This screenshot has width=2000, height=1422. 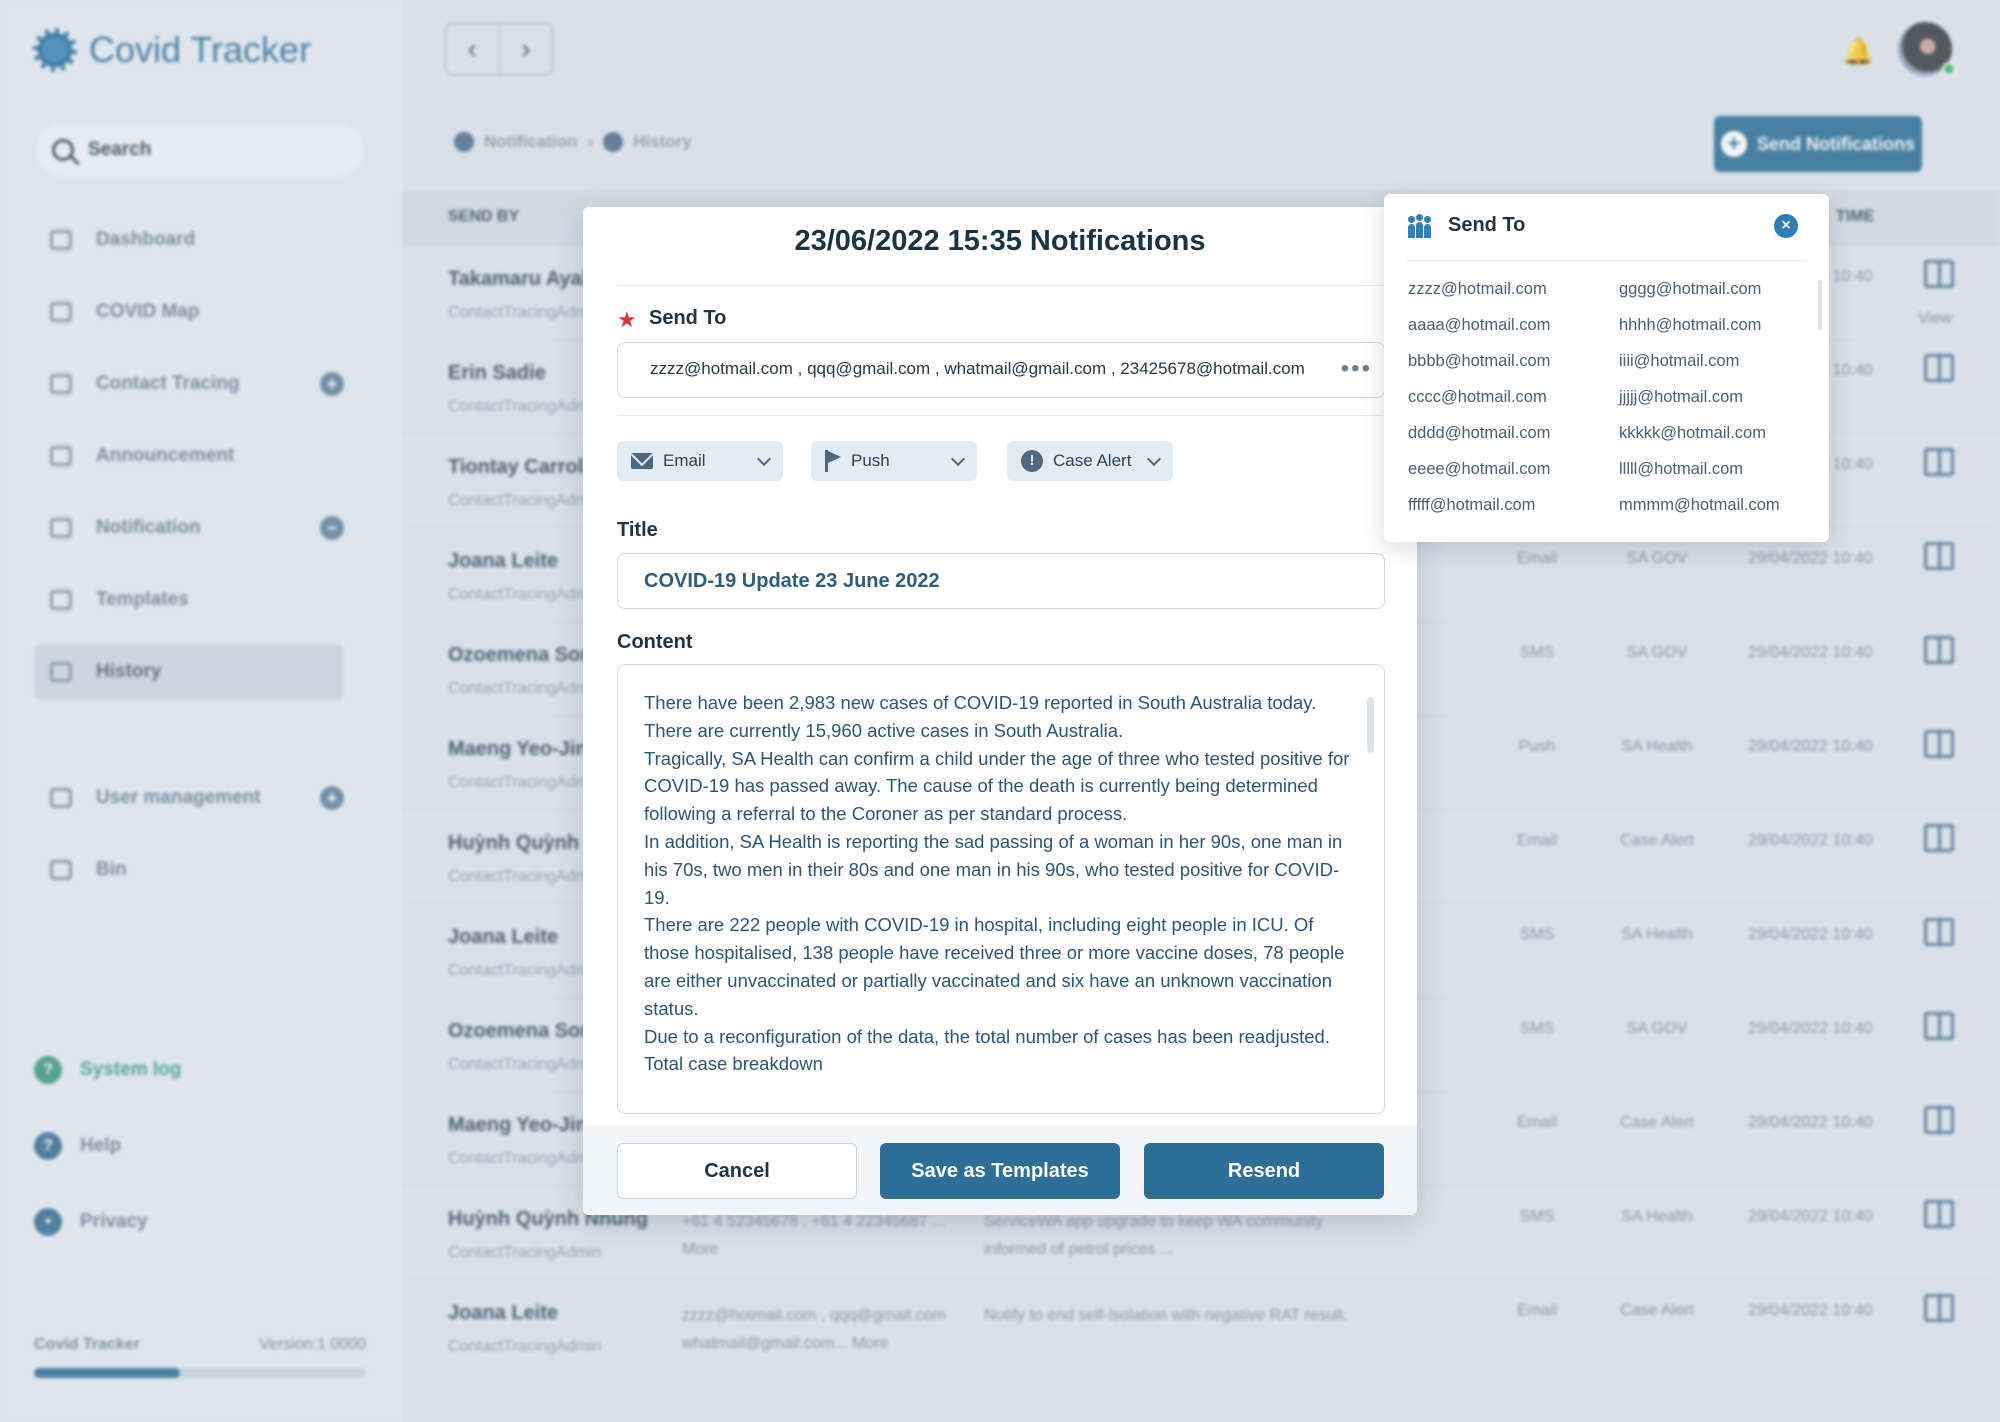 What do you see at coordinates (1786, 226) in the screenshot?
I see `close-icon: ×` at bounding box center [1786, 226].